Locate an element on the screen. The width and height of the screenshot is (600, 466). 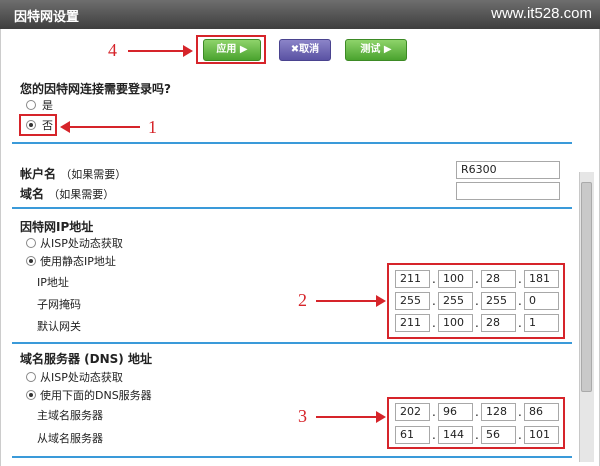
annotation-3-arrow is located at coordinates (351, 417).